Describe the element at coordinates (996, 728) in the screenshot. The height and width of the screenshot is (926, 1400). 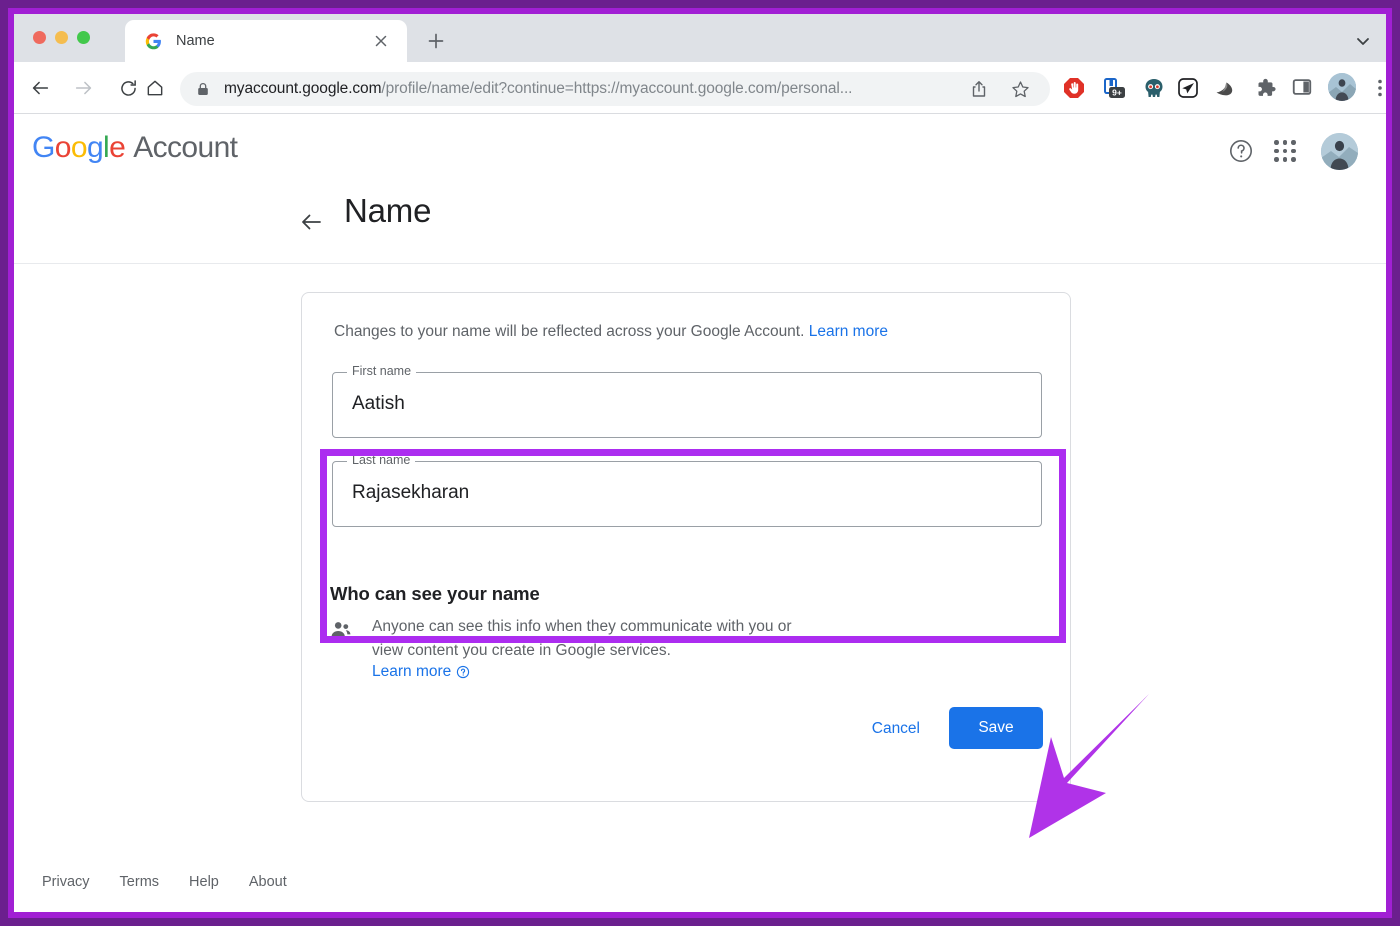
I see `save-button: Save` at that location.